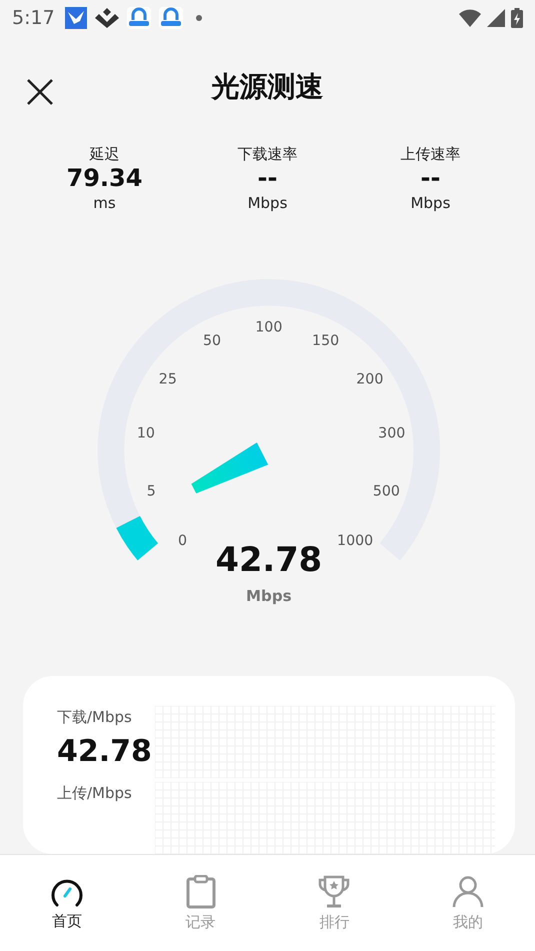  What do you see at coordinates (33, 18) in the screenshot?
I see `status-time: 5:17` at bounding box center [33, 18].